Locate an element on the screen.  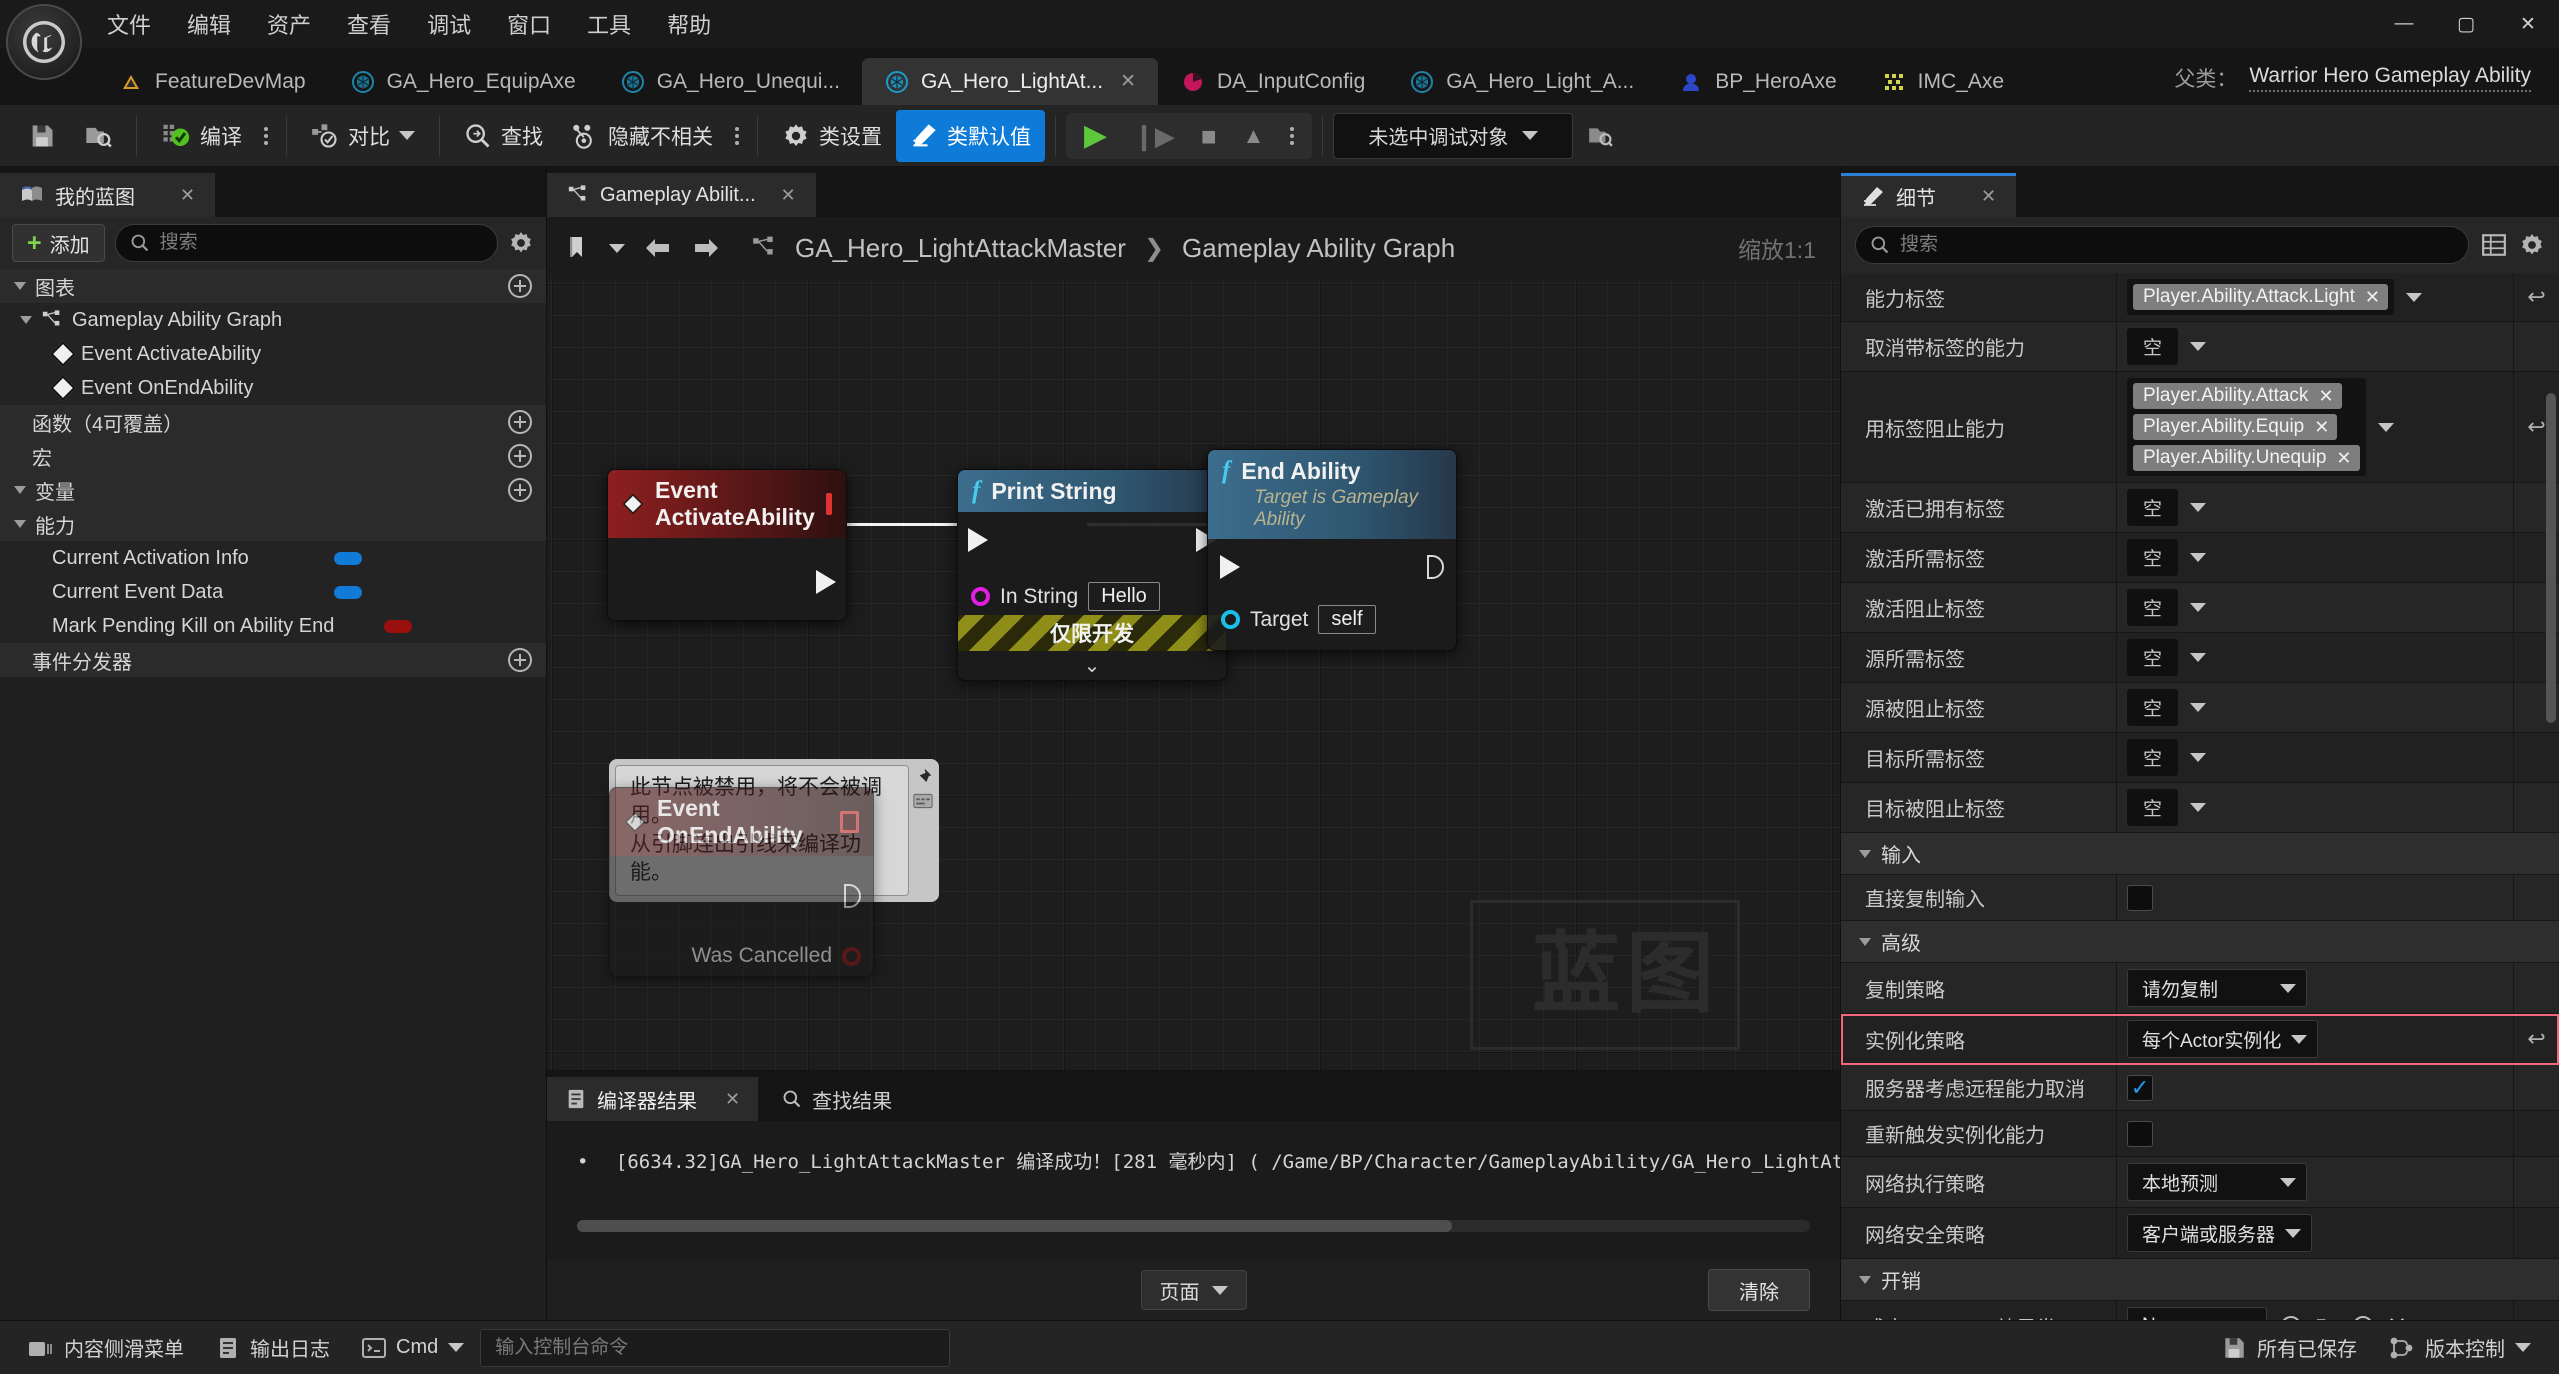
tag-chip: Player.Ability.Attack.Light ✕ is located at coordinates (2261, 297).